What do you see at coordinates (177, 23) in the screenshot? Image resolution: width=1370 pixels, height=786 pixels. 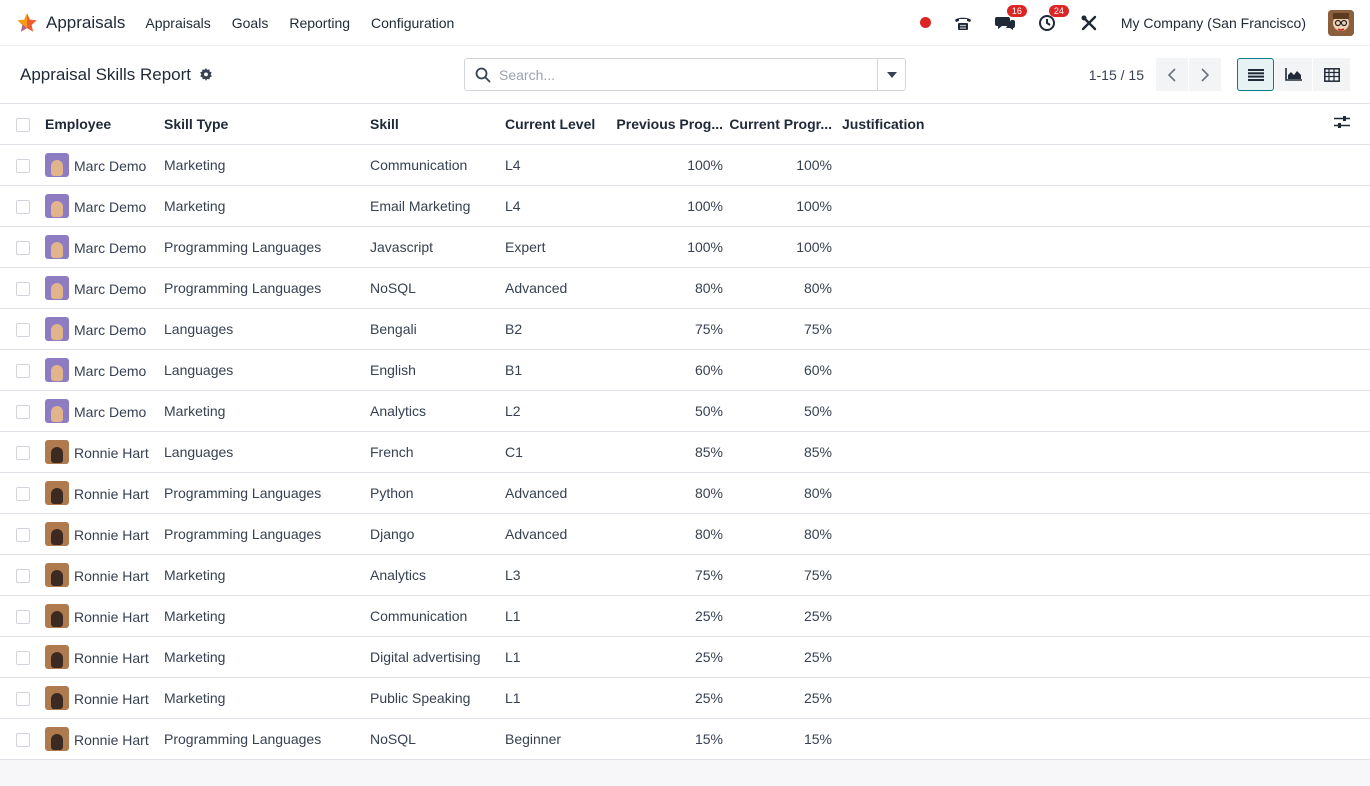 I see `menu-appraisals: Appraisals` at bounding box center [177, 23].